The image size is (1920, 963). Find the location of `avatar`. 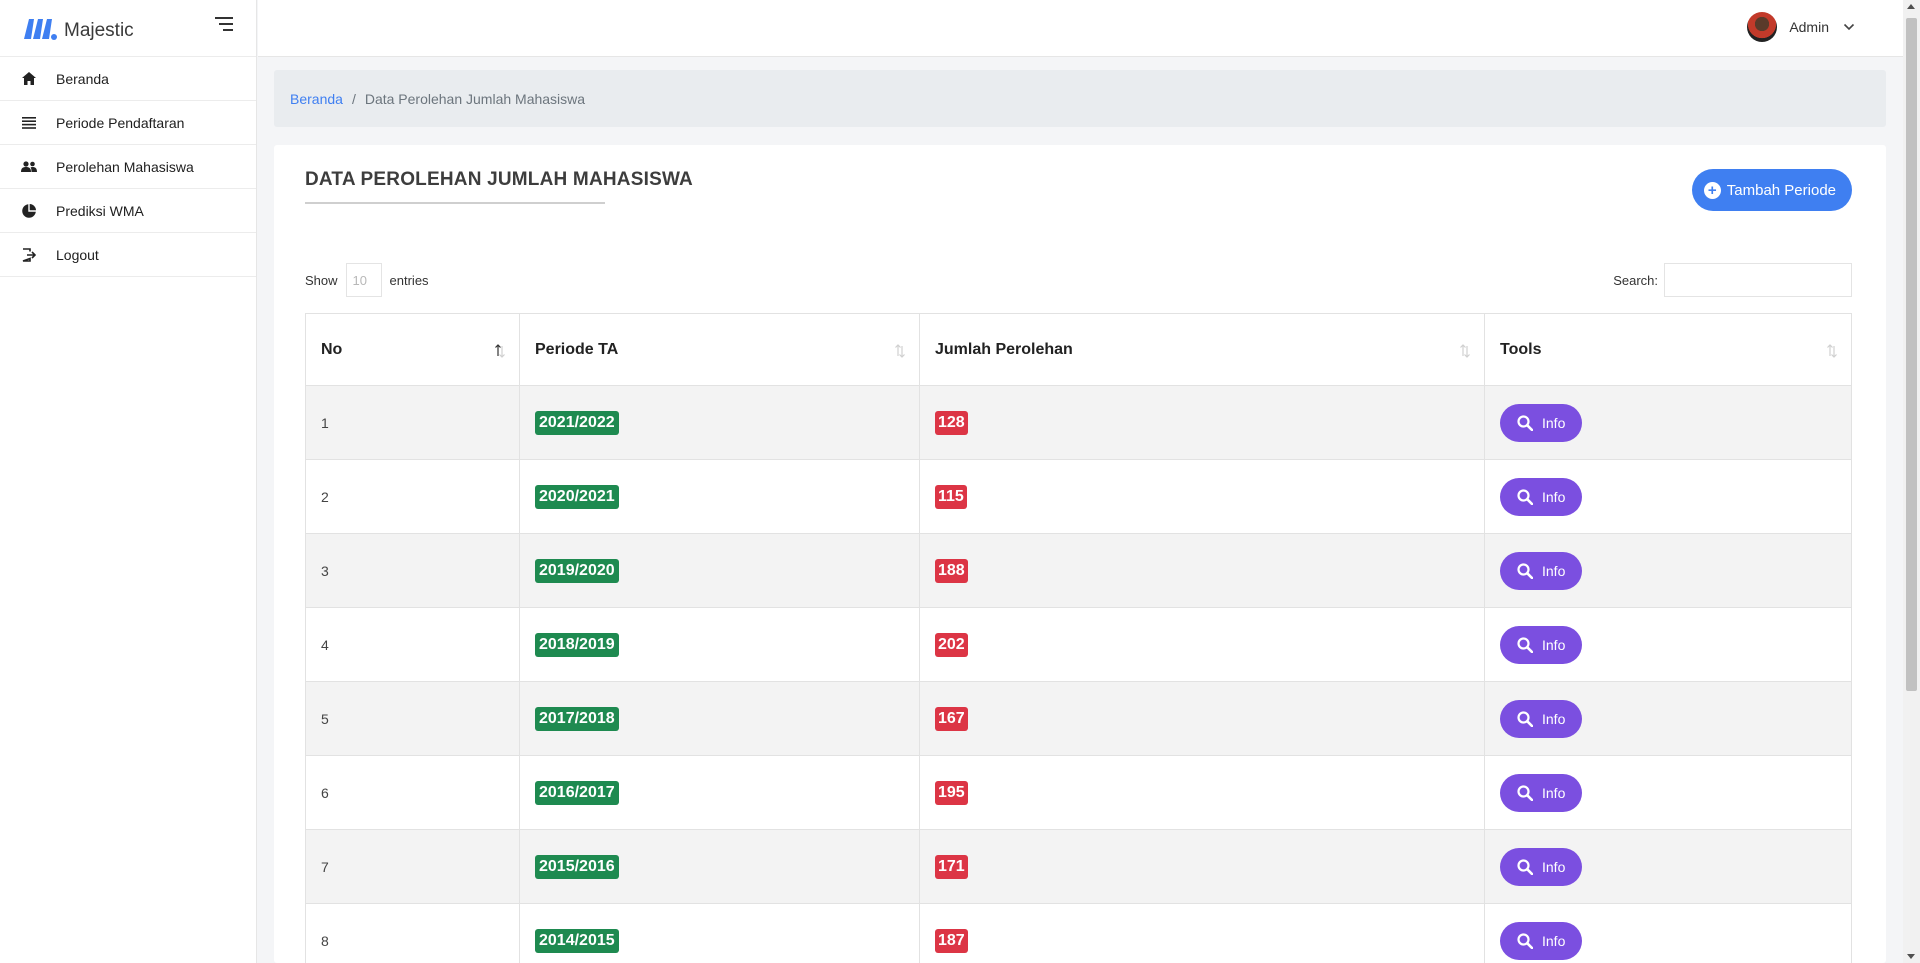

avatar is located at coordinates (1762, 27).